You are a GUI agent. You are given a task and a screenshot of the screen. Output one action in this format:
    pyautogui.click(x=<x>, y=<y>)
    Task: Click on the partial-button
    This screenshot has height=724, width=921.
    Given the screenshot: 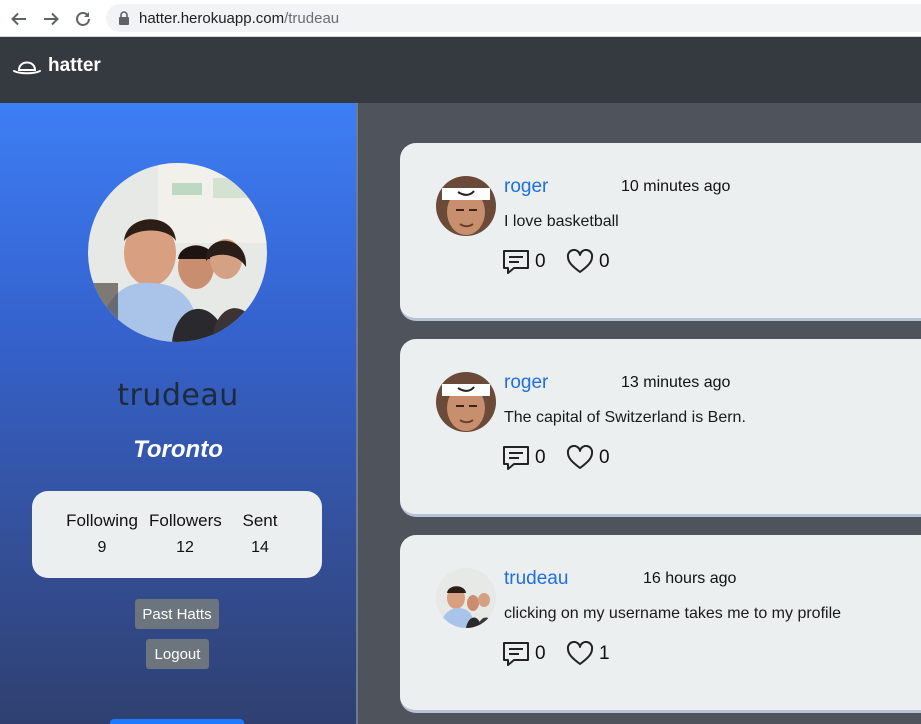 What is the action you would take?
    pyautogui.click(x=177, y=721)
    